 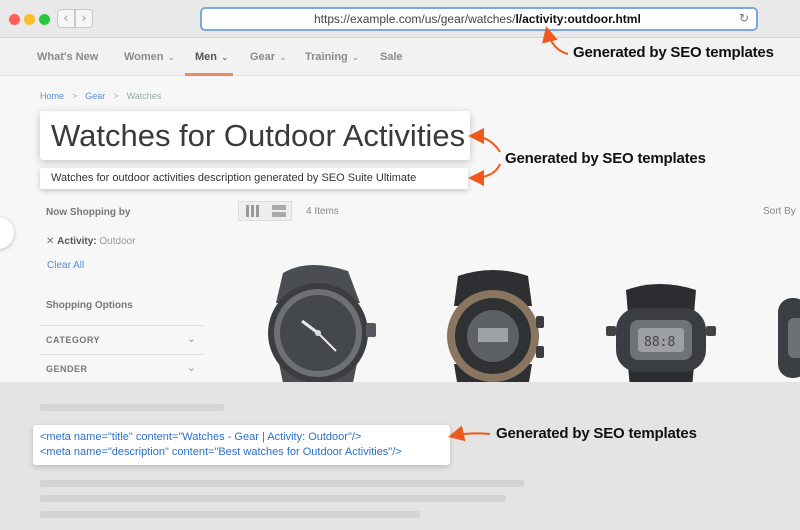 What do you see at coordinates (785, 335) in the screenshot?
I see `product-image-partial-watch` at bounding box center [785, 335].